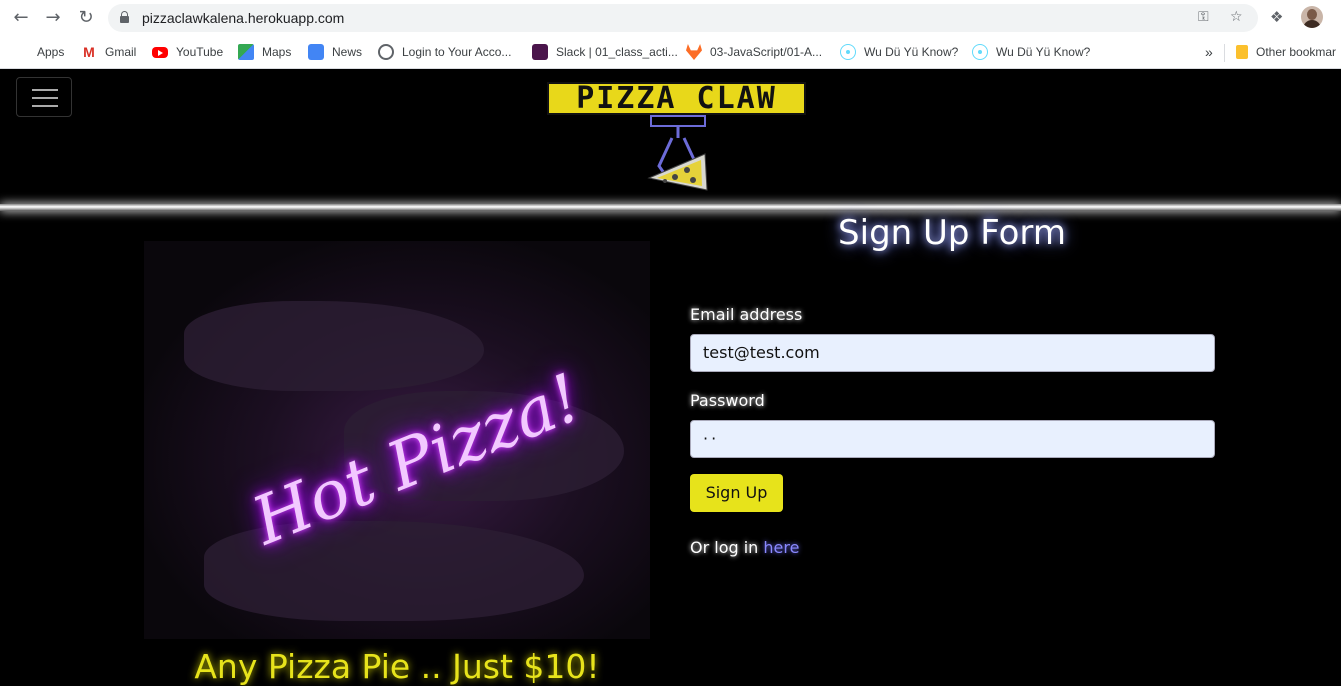  Describe the element at coordinates (45, 90) in the screenshot. I see `hamburger-icon` at that location.